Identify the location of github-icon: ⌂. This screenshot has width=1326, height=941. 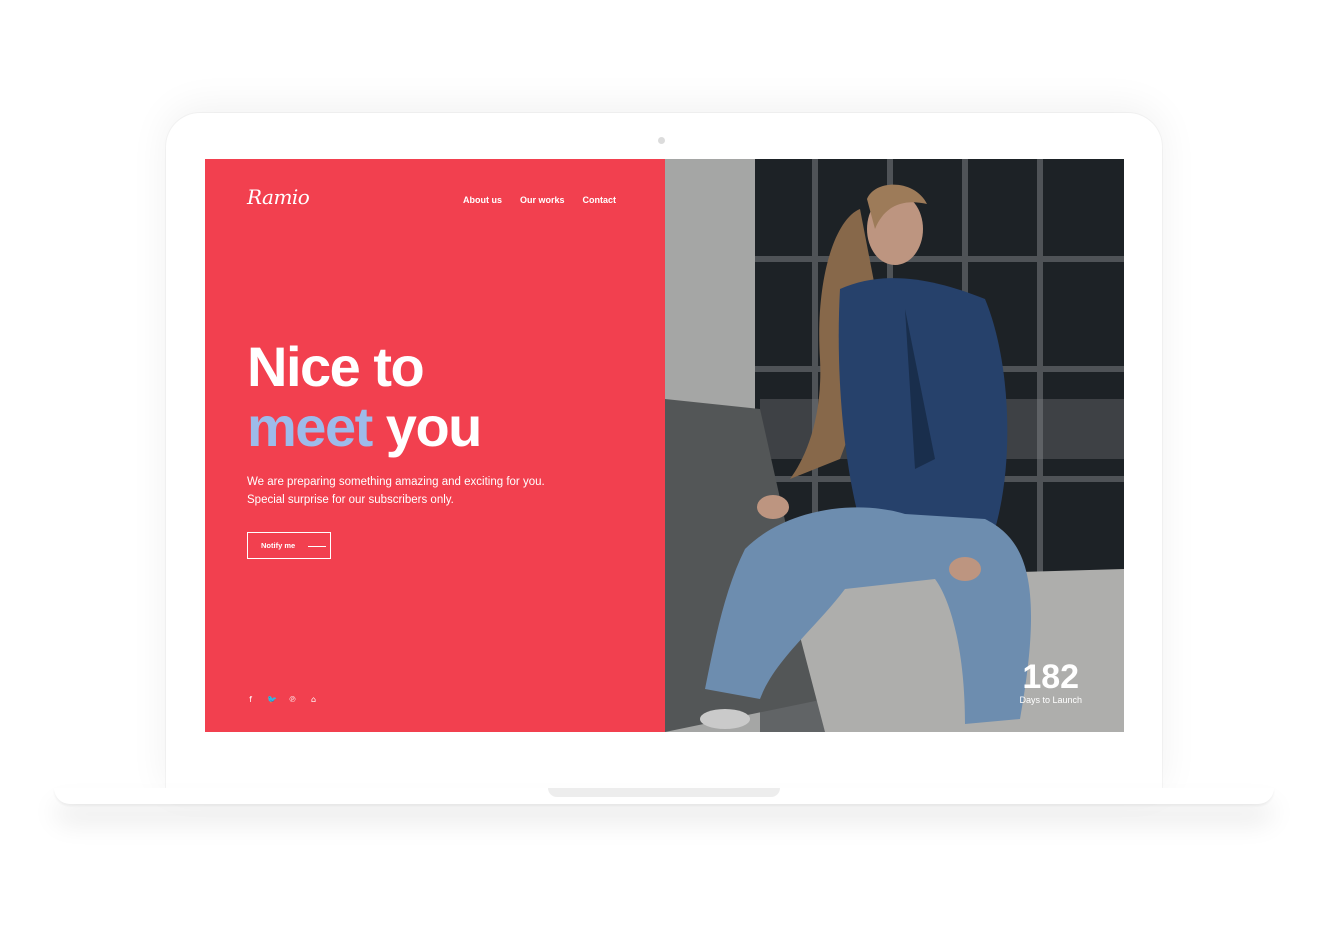
(313, 699).